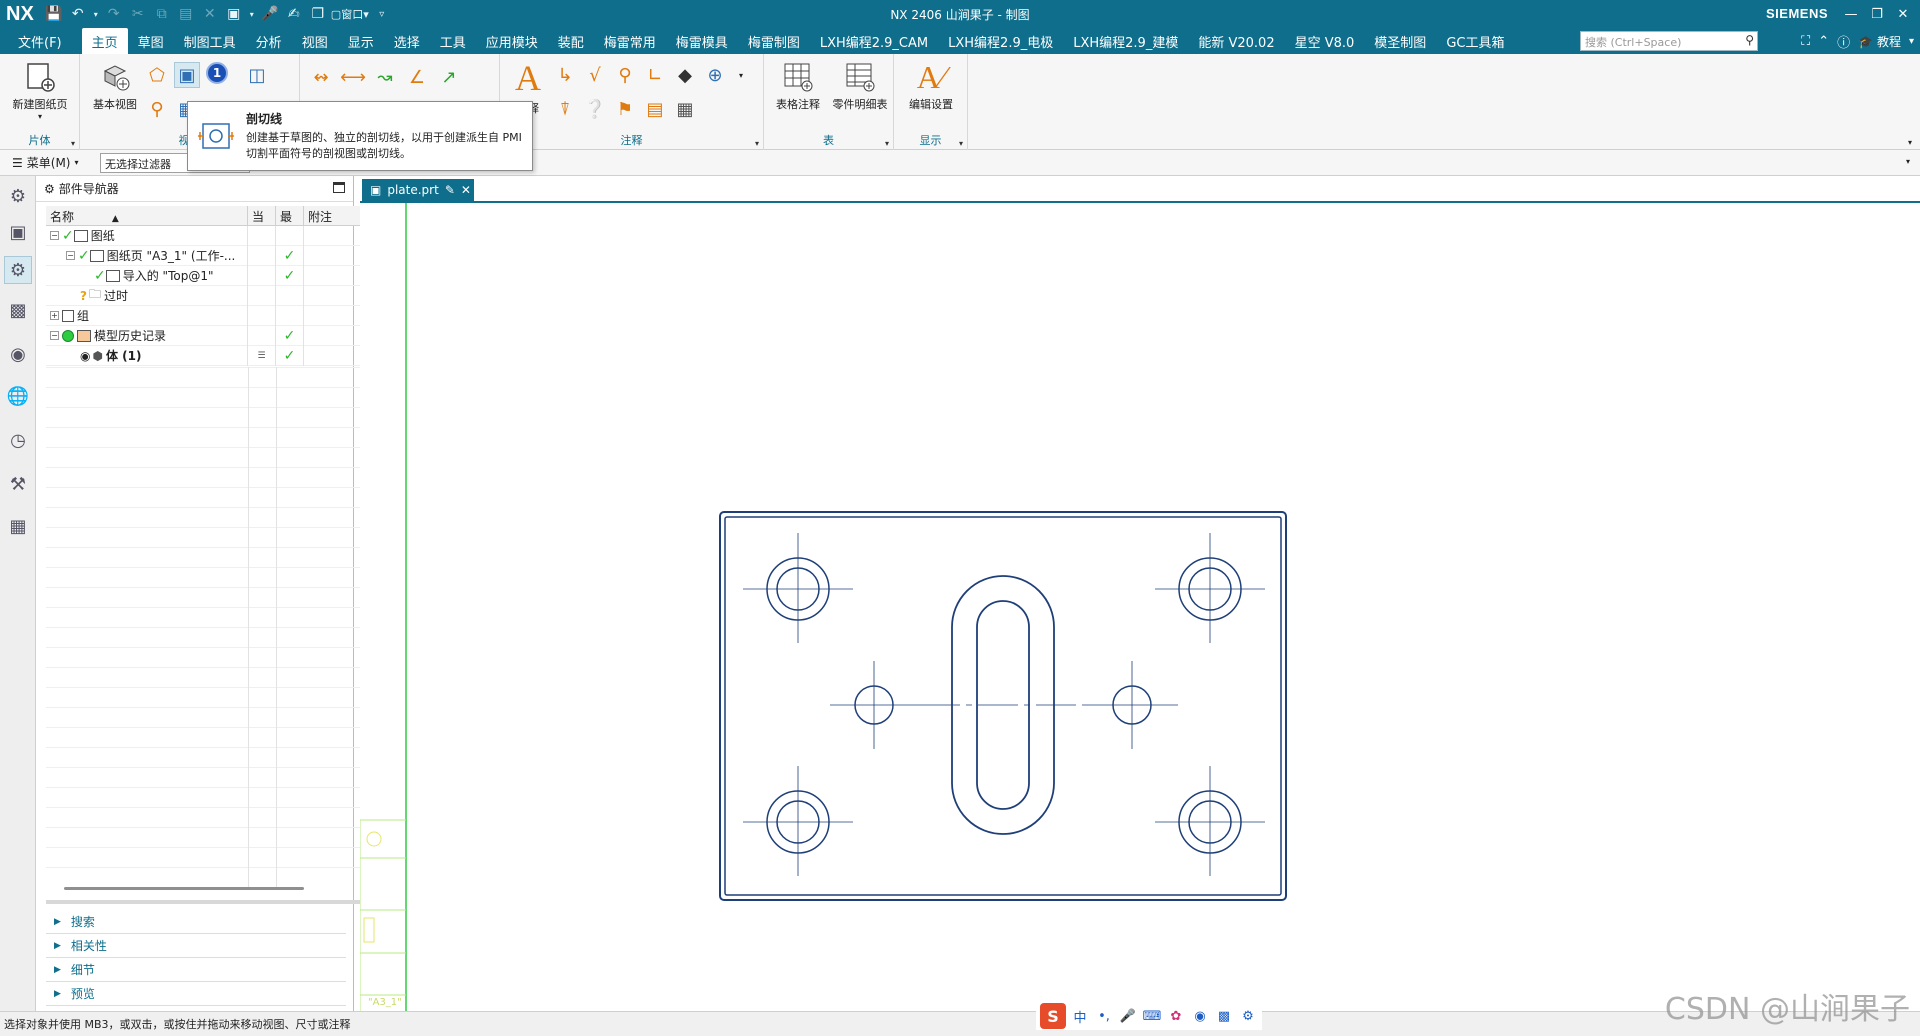 Image resolution: width=1920 pixels, height=1036 pixels. Describe the element at coordinates (216, 255) in the screenshot. I see `tree-row-sheet: − ✓ 图纸页 "A3_1" (工作-... ✓` at that location.